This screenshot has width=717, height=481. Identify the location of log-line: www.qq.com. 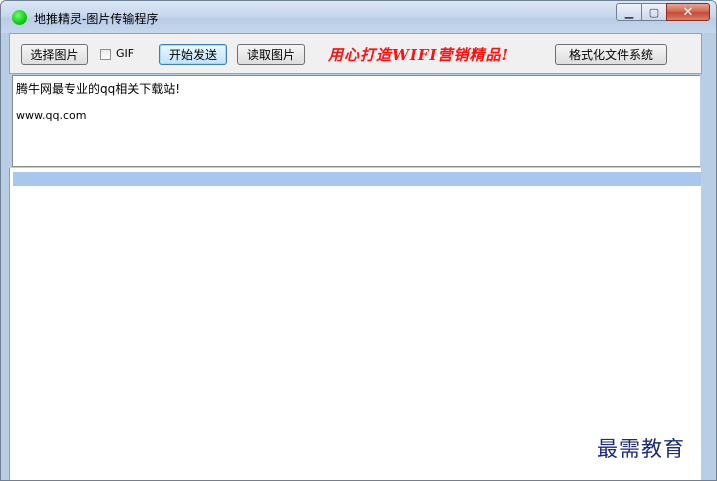
(51, 115).